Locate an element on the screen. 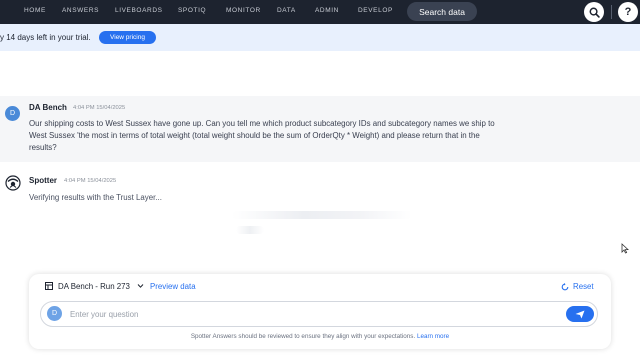 This screenshot has height=360, width=640. help-button: ? is located at coordinates (628, 12).